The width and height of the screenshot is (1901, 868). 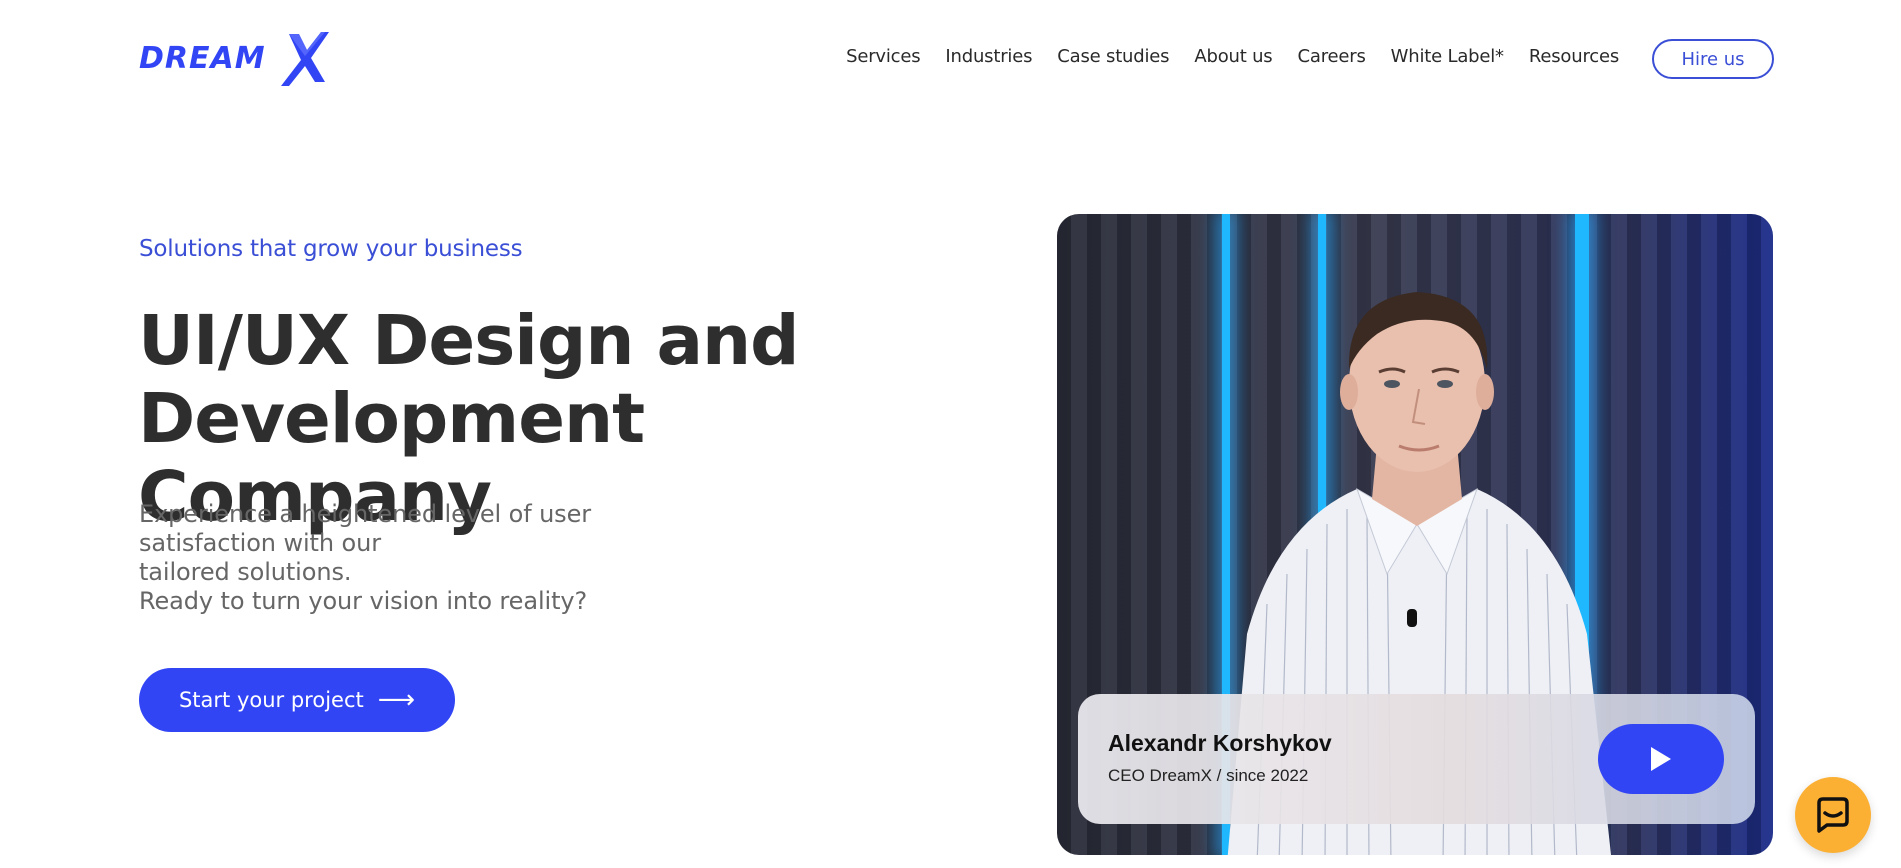 I want to click on nav-item-careers: Careers, so click(x=1332, y=56).